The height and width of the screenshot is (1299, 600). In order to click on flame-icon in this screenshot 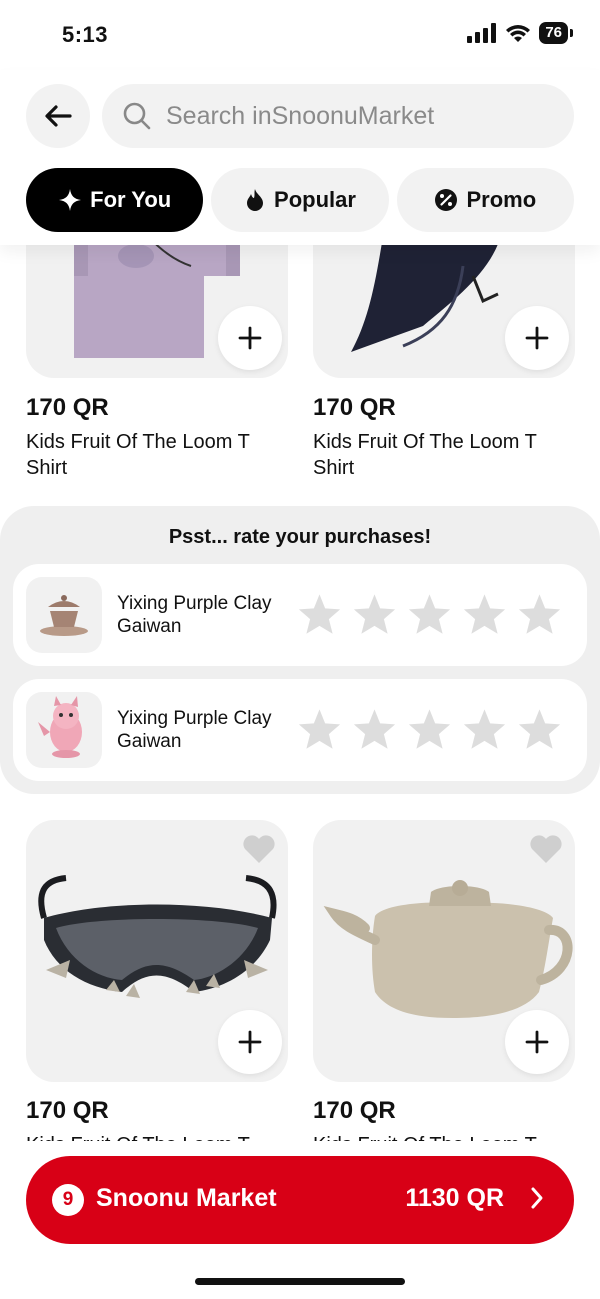, I will do `click(255, 200)`.